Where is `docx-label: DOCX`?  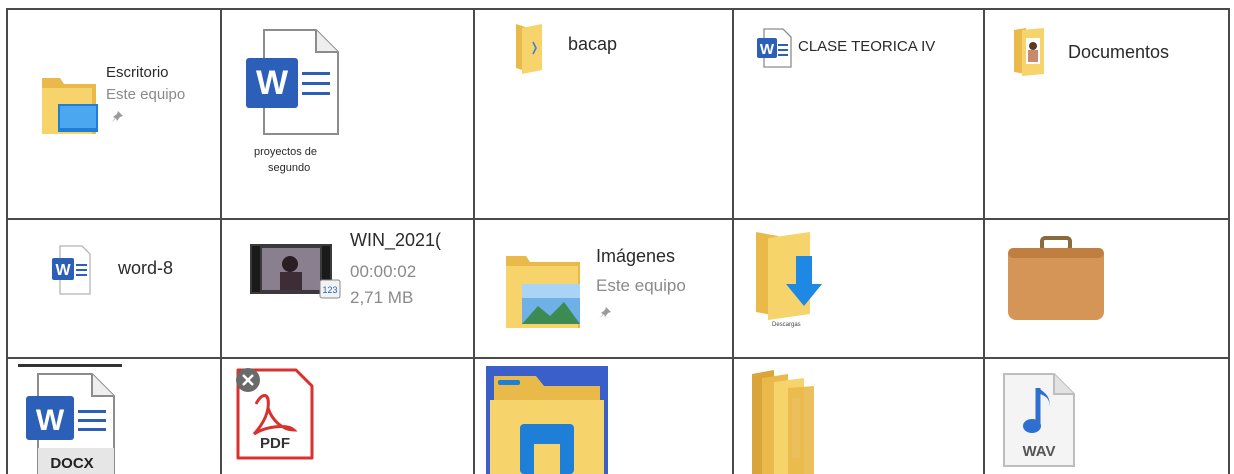
docx-label: DOCX is located at coordinates (71, 463).